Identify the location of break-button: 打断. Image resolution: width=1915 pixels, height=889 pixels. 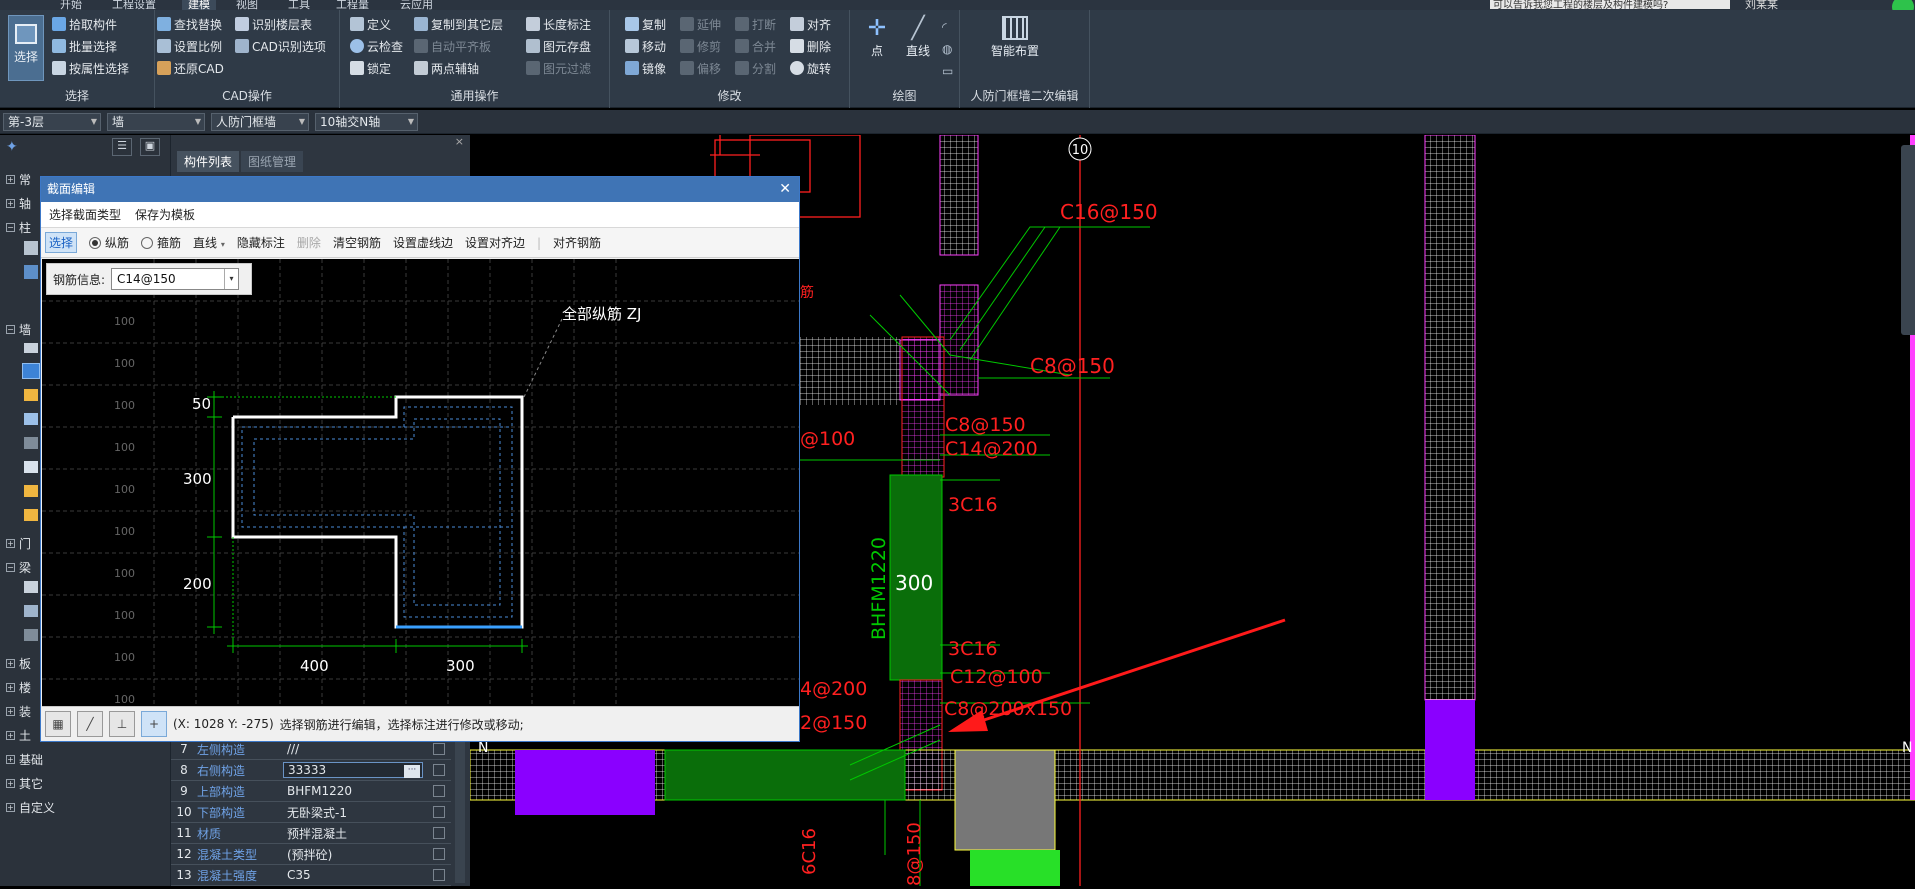
(755, 24).